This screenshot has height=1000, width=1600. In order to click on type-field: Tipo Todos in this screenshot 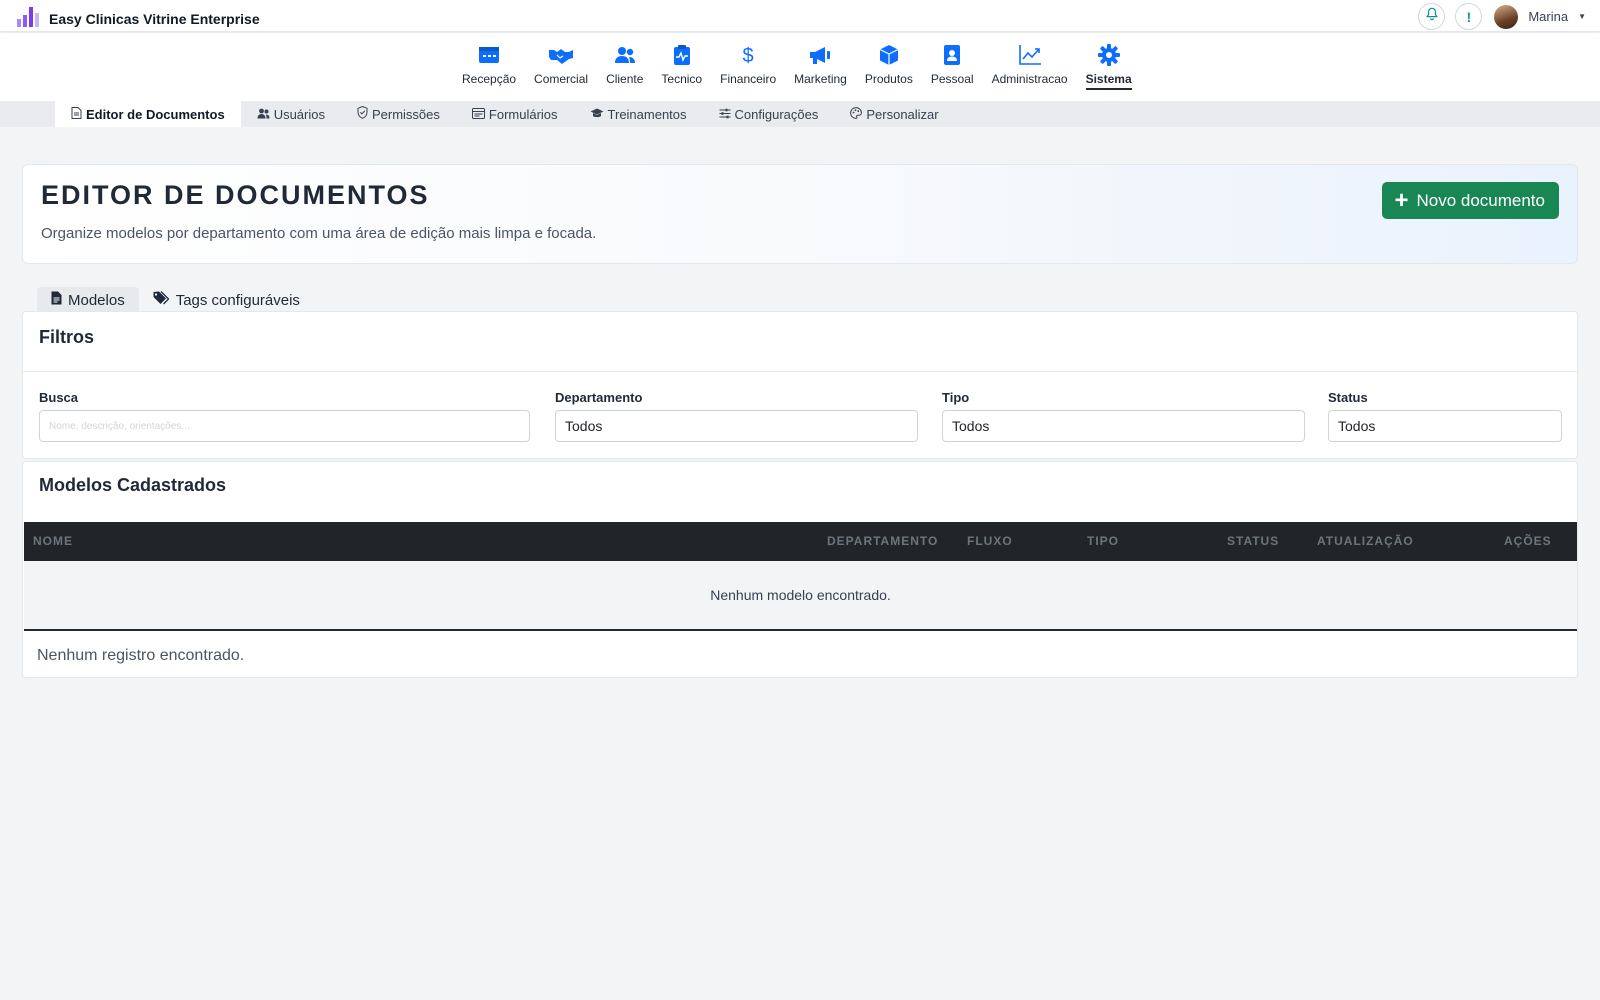, I will do `click(1123, 416)`.